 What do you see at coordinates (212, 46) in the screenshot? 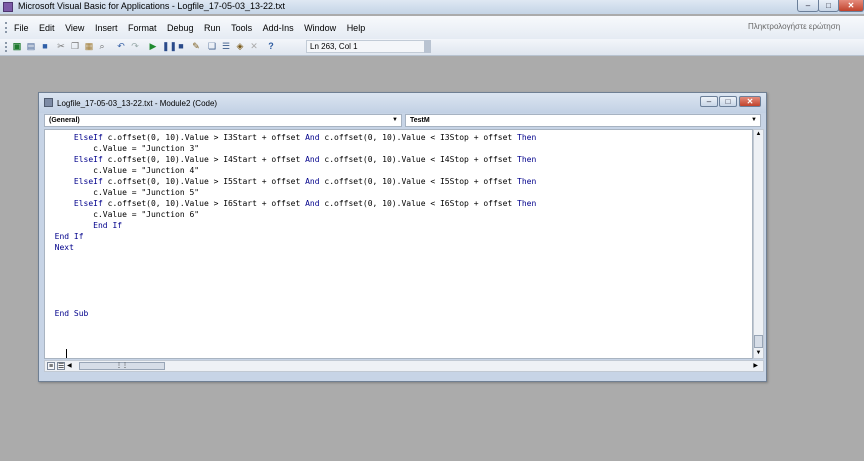
I see `project-explorer-icon: ❏` at bounding box center [212, 46].